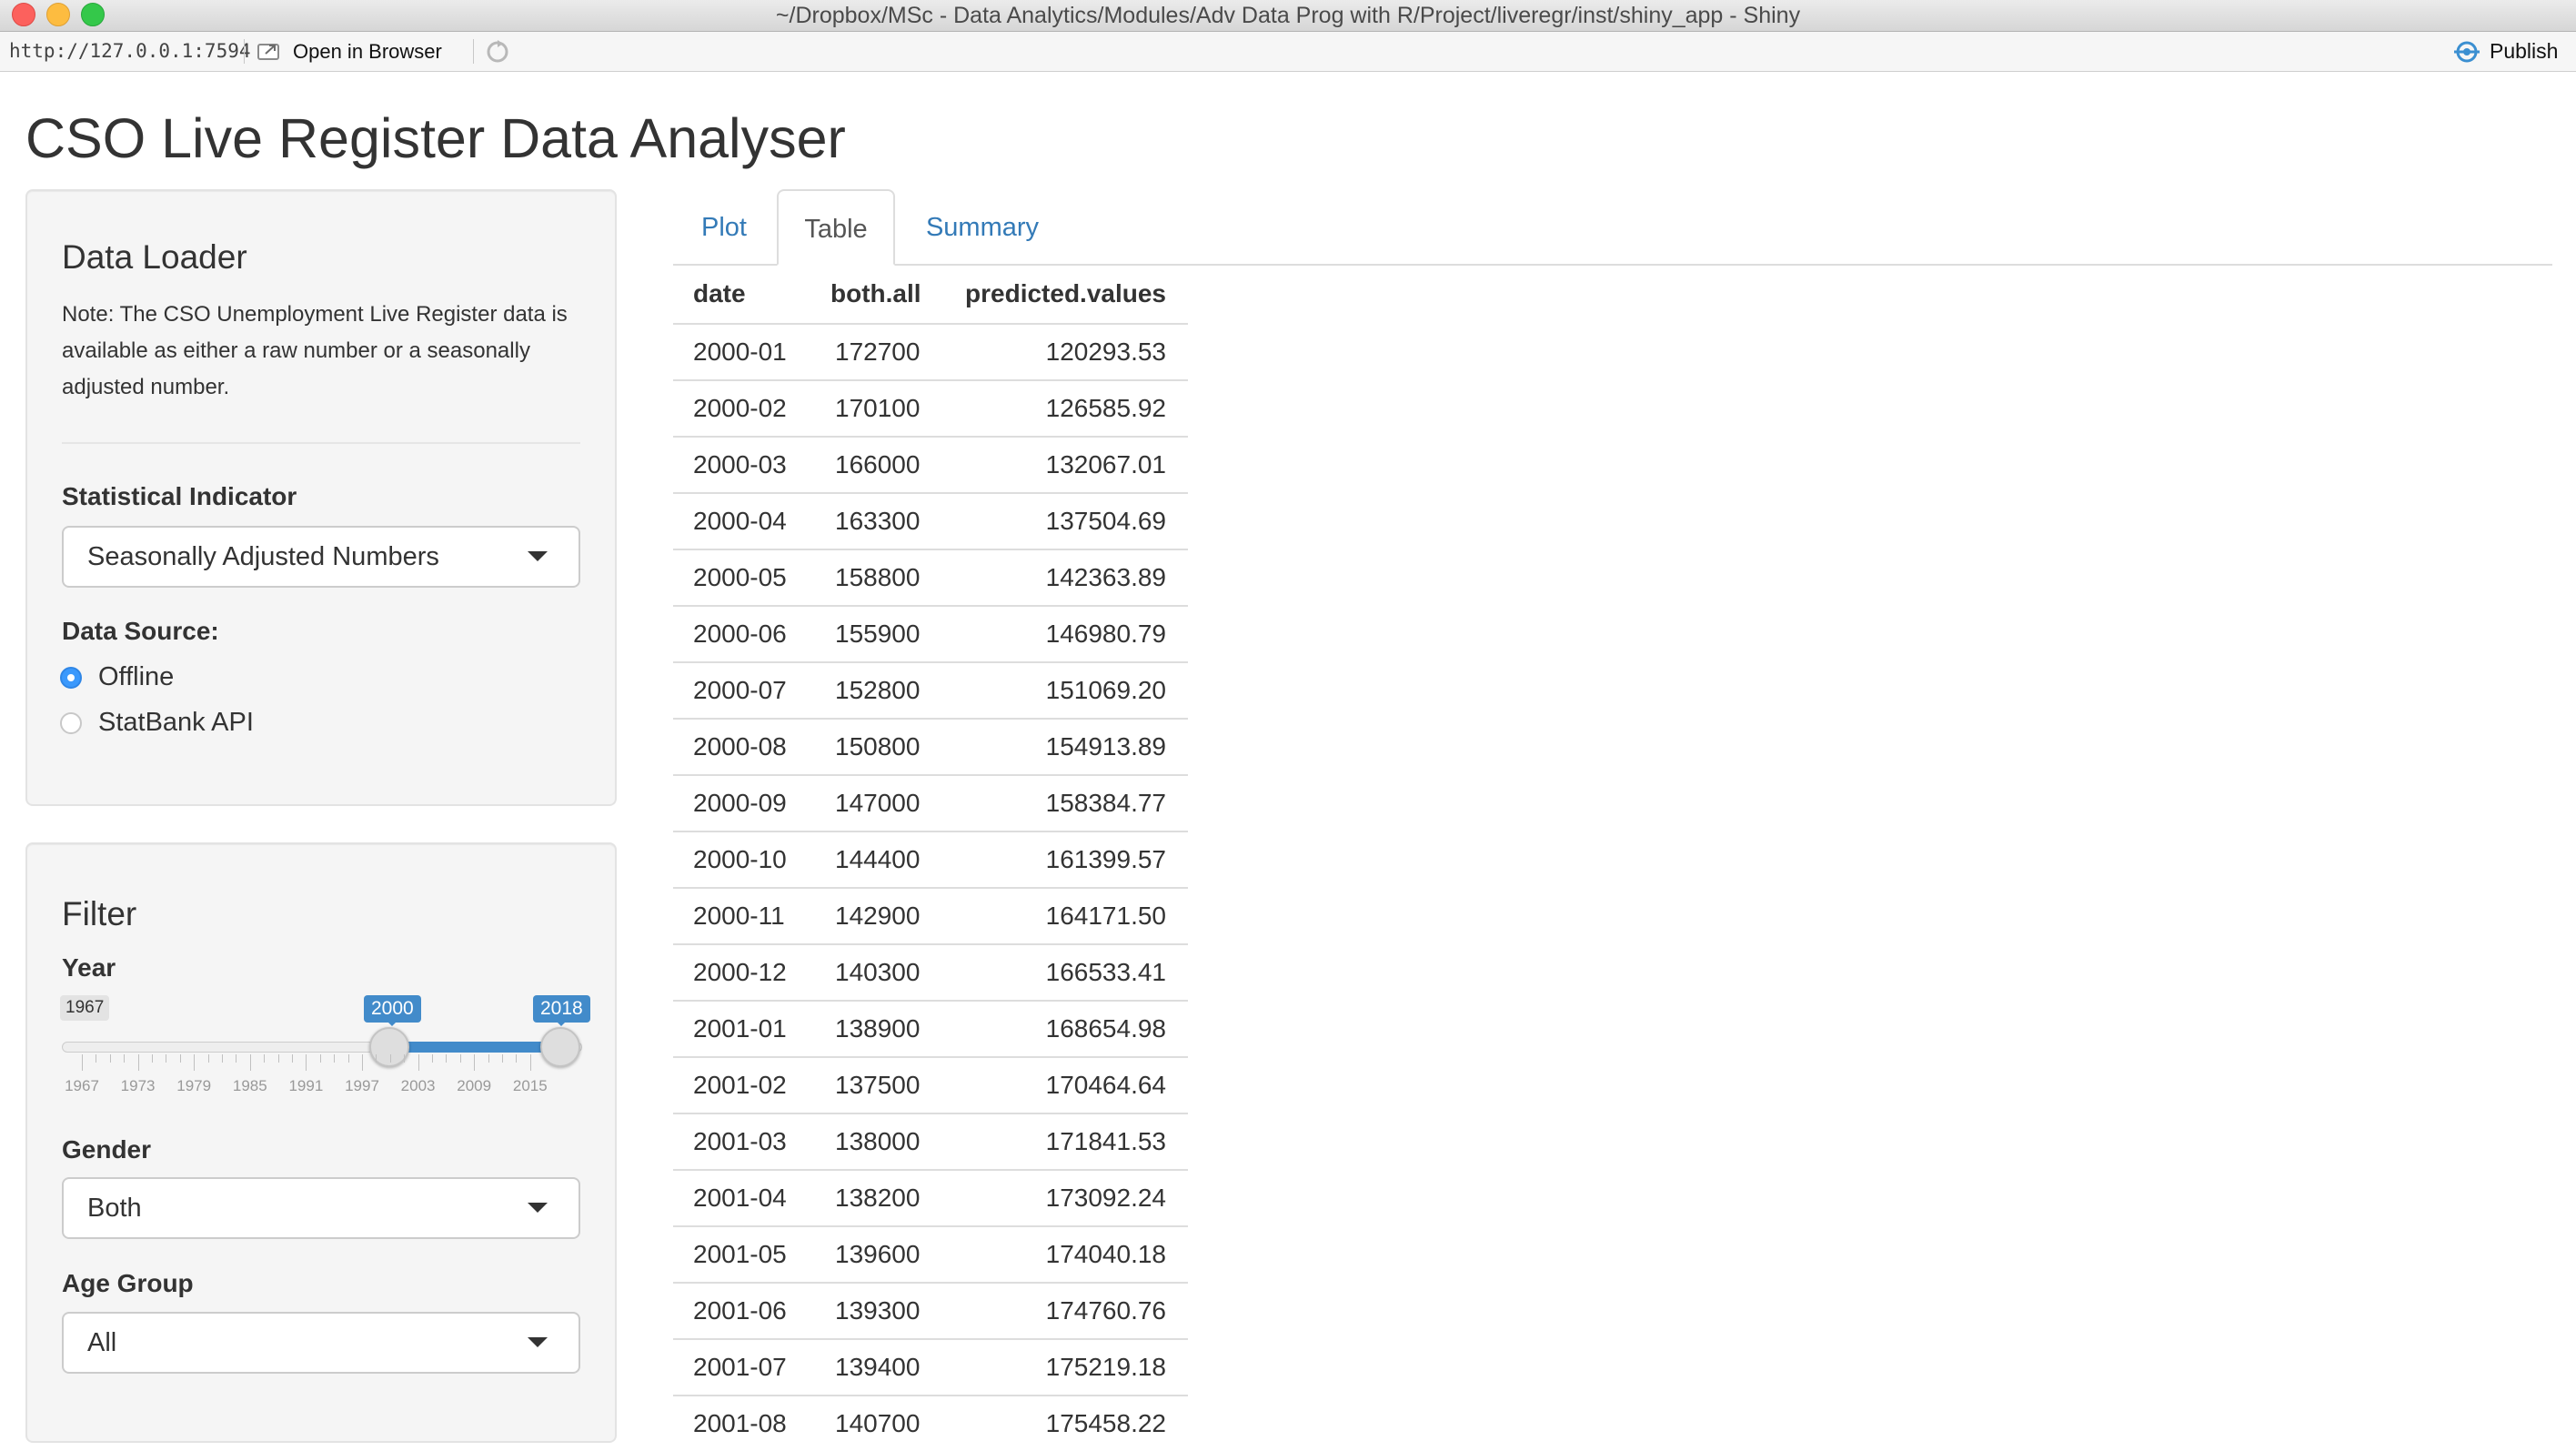 The image size is (2576, 1451). What do you see at coordinates (930, 859) in the screenshot?
I see `table-row: 2000-10 144400 161399.57` at bounding box center [930, 859].